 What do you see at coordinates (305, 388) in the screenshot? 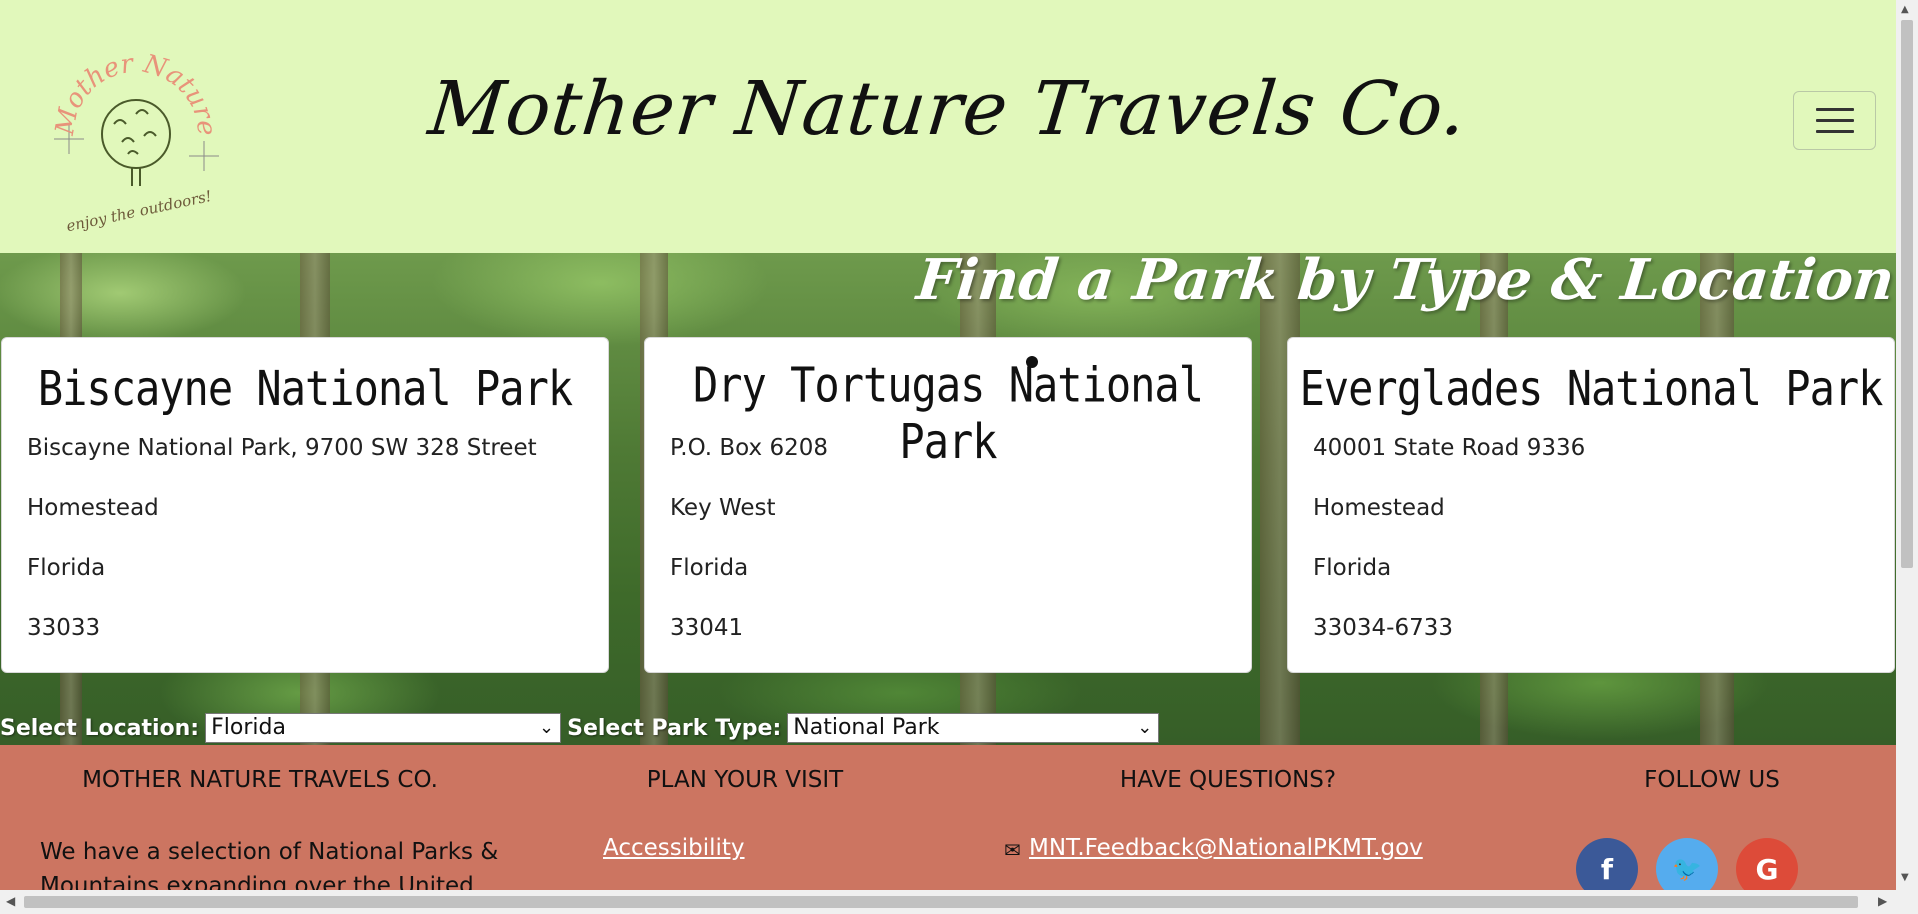
I see `park-name: Biscayne National Park` at bounding box center [305, 388].